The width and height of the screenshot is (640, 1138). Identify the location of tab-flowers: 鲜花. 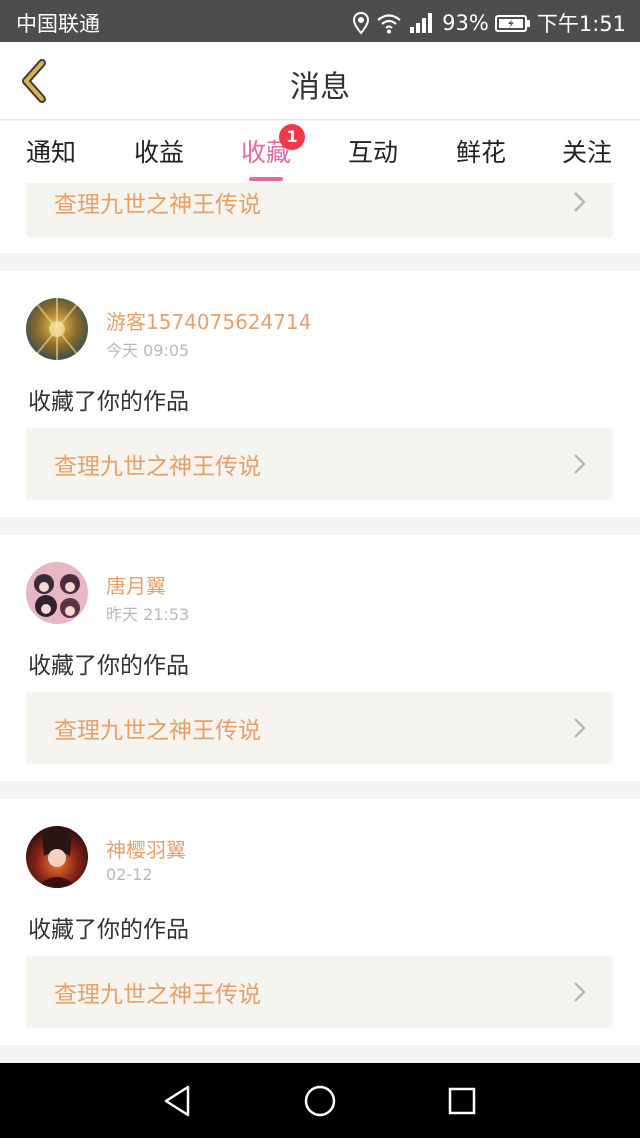
(481, 151).